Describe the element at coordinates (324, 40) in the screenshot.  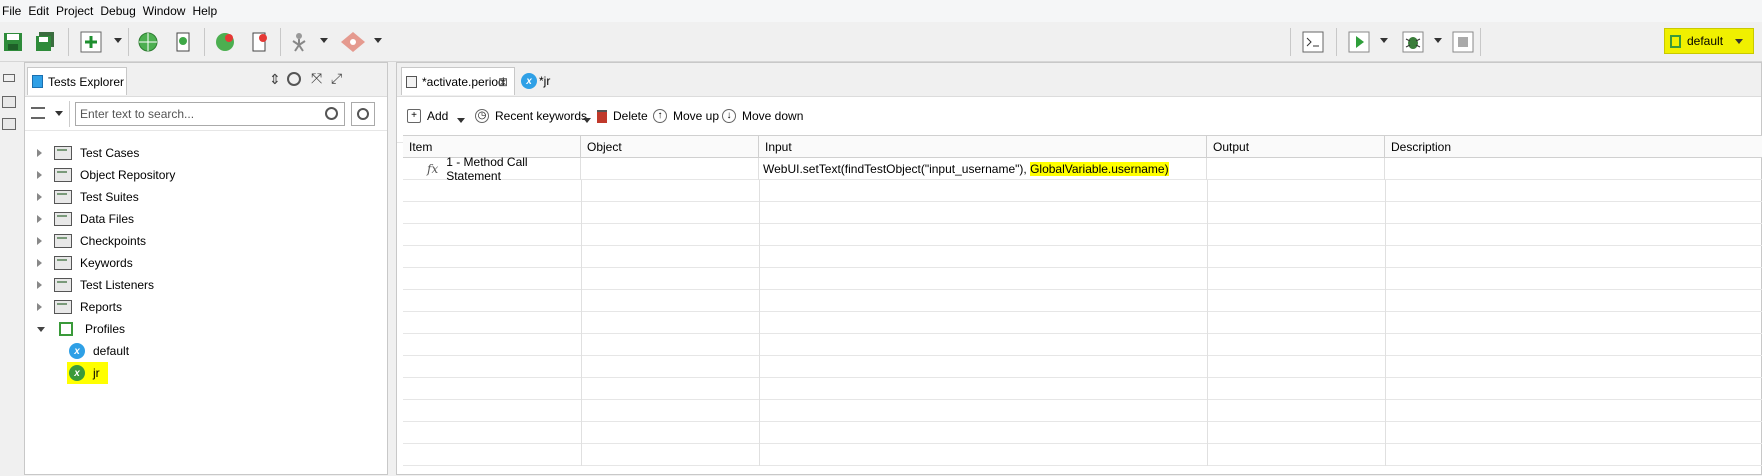
I see `keyword-dropdown-arrow` at that location.